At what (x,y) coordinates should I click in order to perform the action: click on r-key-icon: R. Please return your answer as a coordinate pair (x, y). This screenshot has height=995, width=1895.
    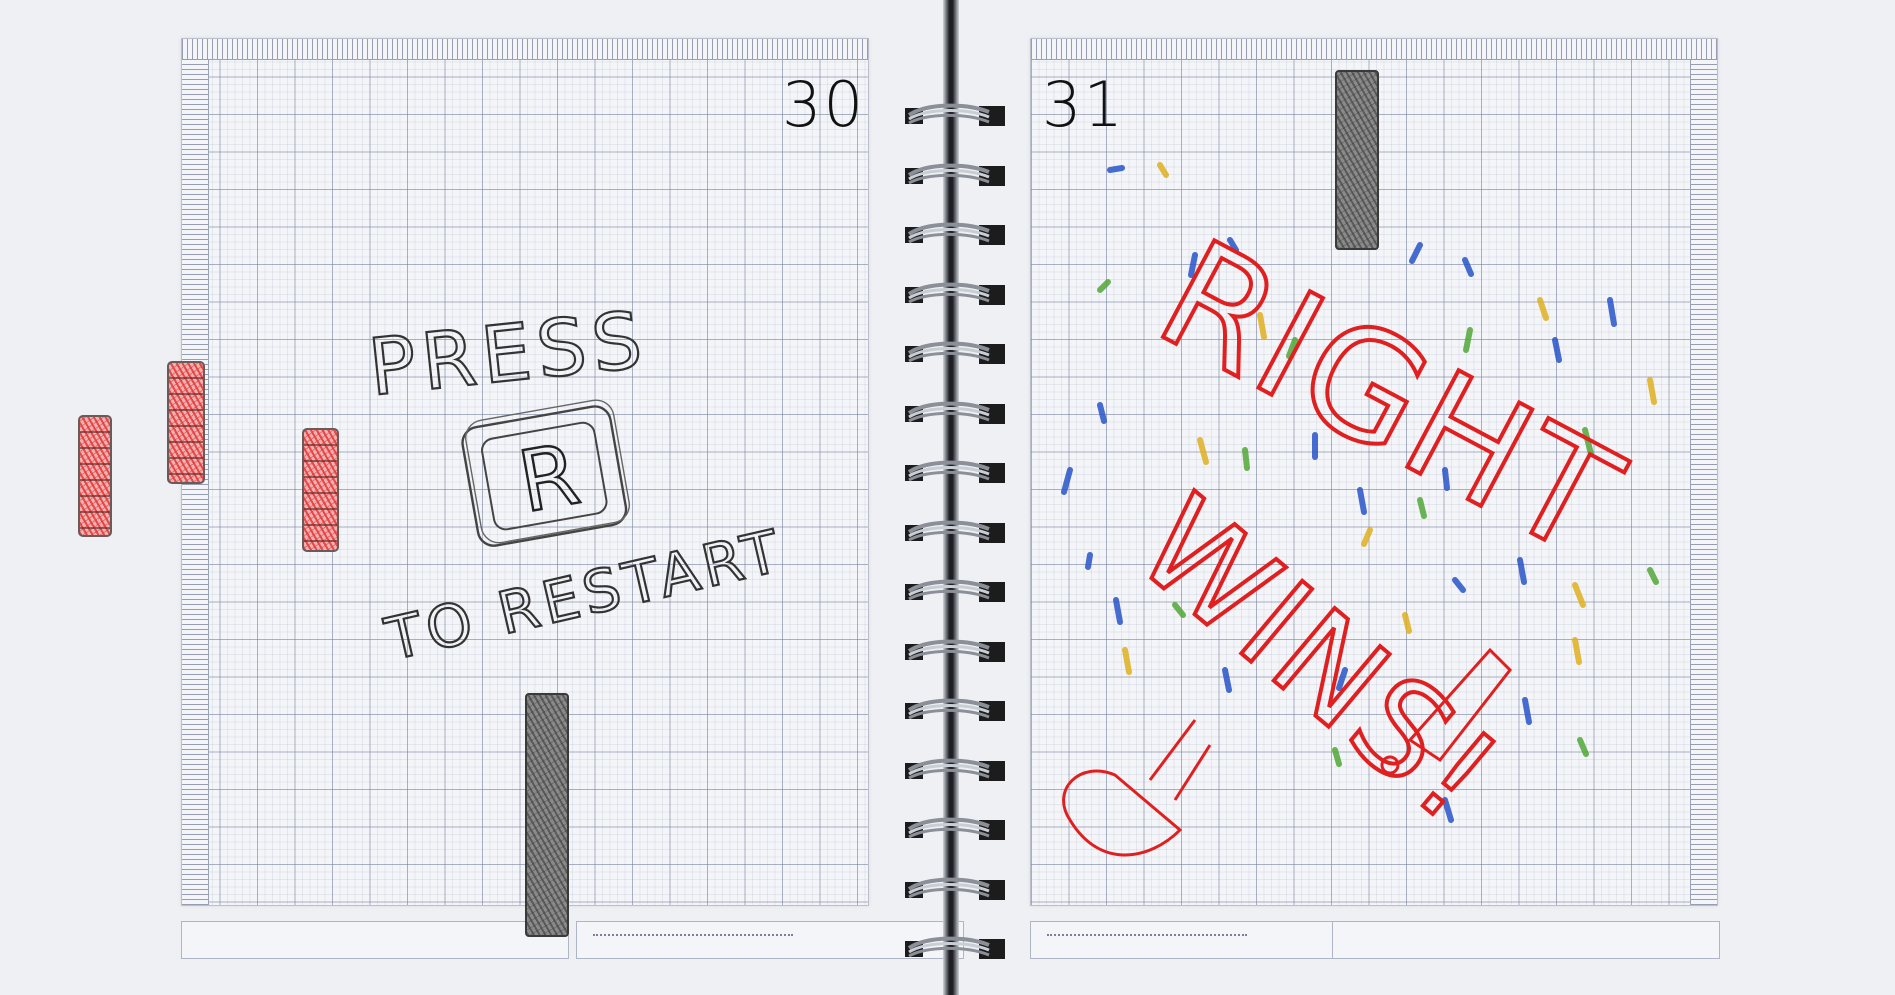
    Looking at the image, I should click on (545, 473).